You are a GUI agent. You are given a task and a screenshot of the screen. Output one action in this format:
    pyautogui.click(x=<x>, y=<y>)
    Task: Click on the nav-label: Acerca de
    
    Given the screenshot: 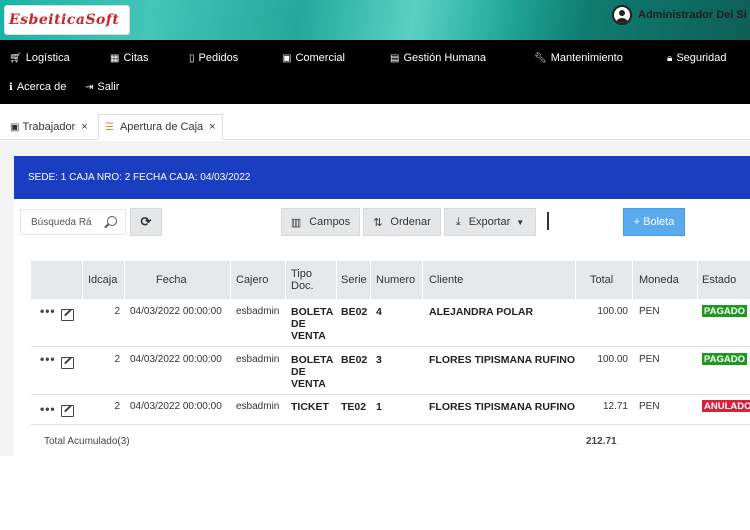 What is the action you would take?
    pyautogui.click(x=41, y=87)
    